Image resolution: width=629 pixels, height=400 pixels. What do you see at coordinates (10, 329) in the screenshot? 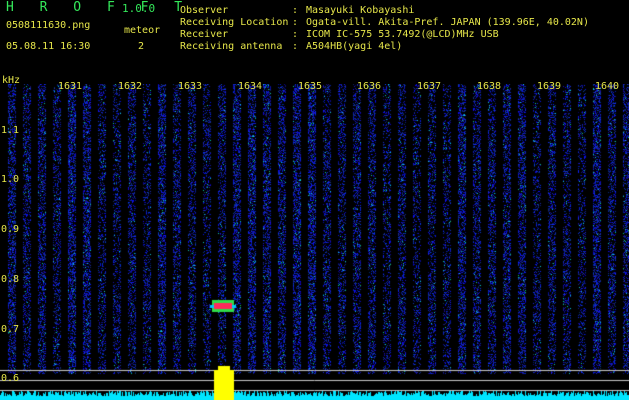
I see `freq-tick-label: 0.7` at bounding box center [10, 329].